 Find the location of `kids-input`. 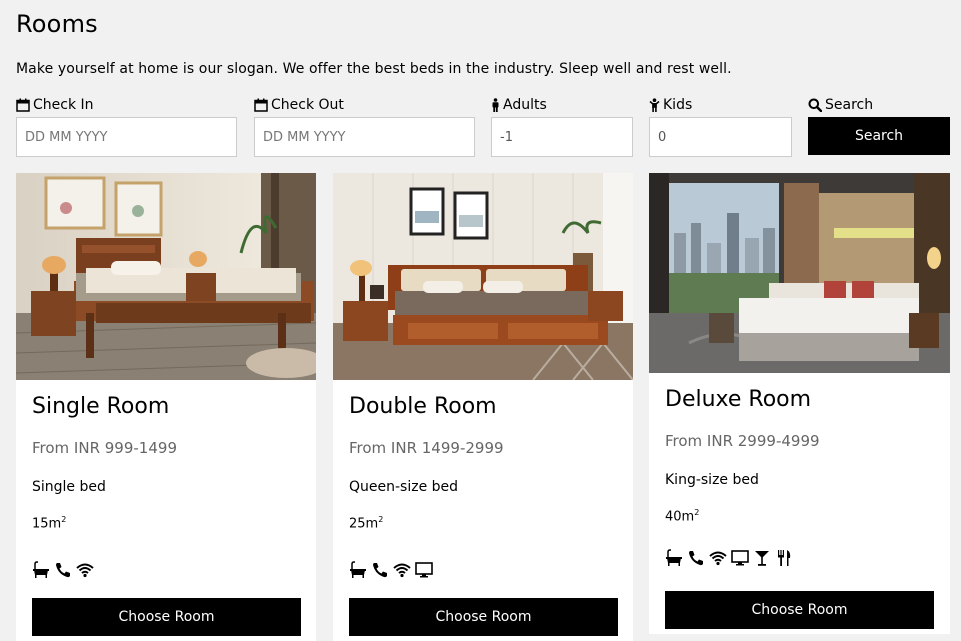

kids-input is located at coordinates (720, 137).